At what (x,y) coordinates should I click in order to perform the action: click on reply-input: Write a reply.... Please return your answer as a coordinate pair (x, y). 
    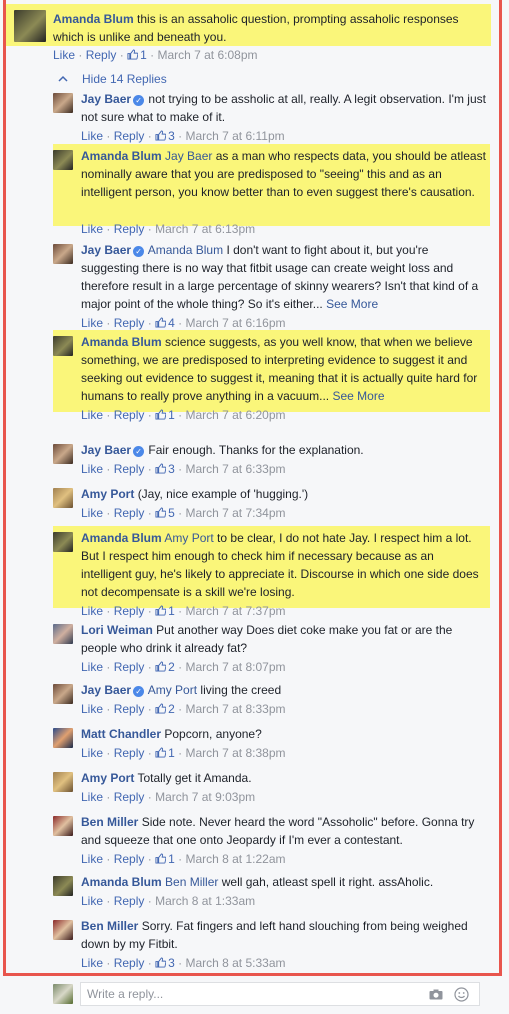
    Looking at the image, I should click on (280, 994).